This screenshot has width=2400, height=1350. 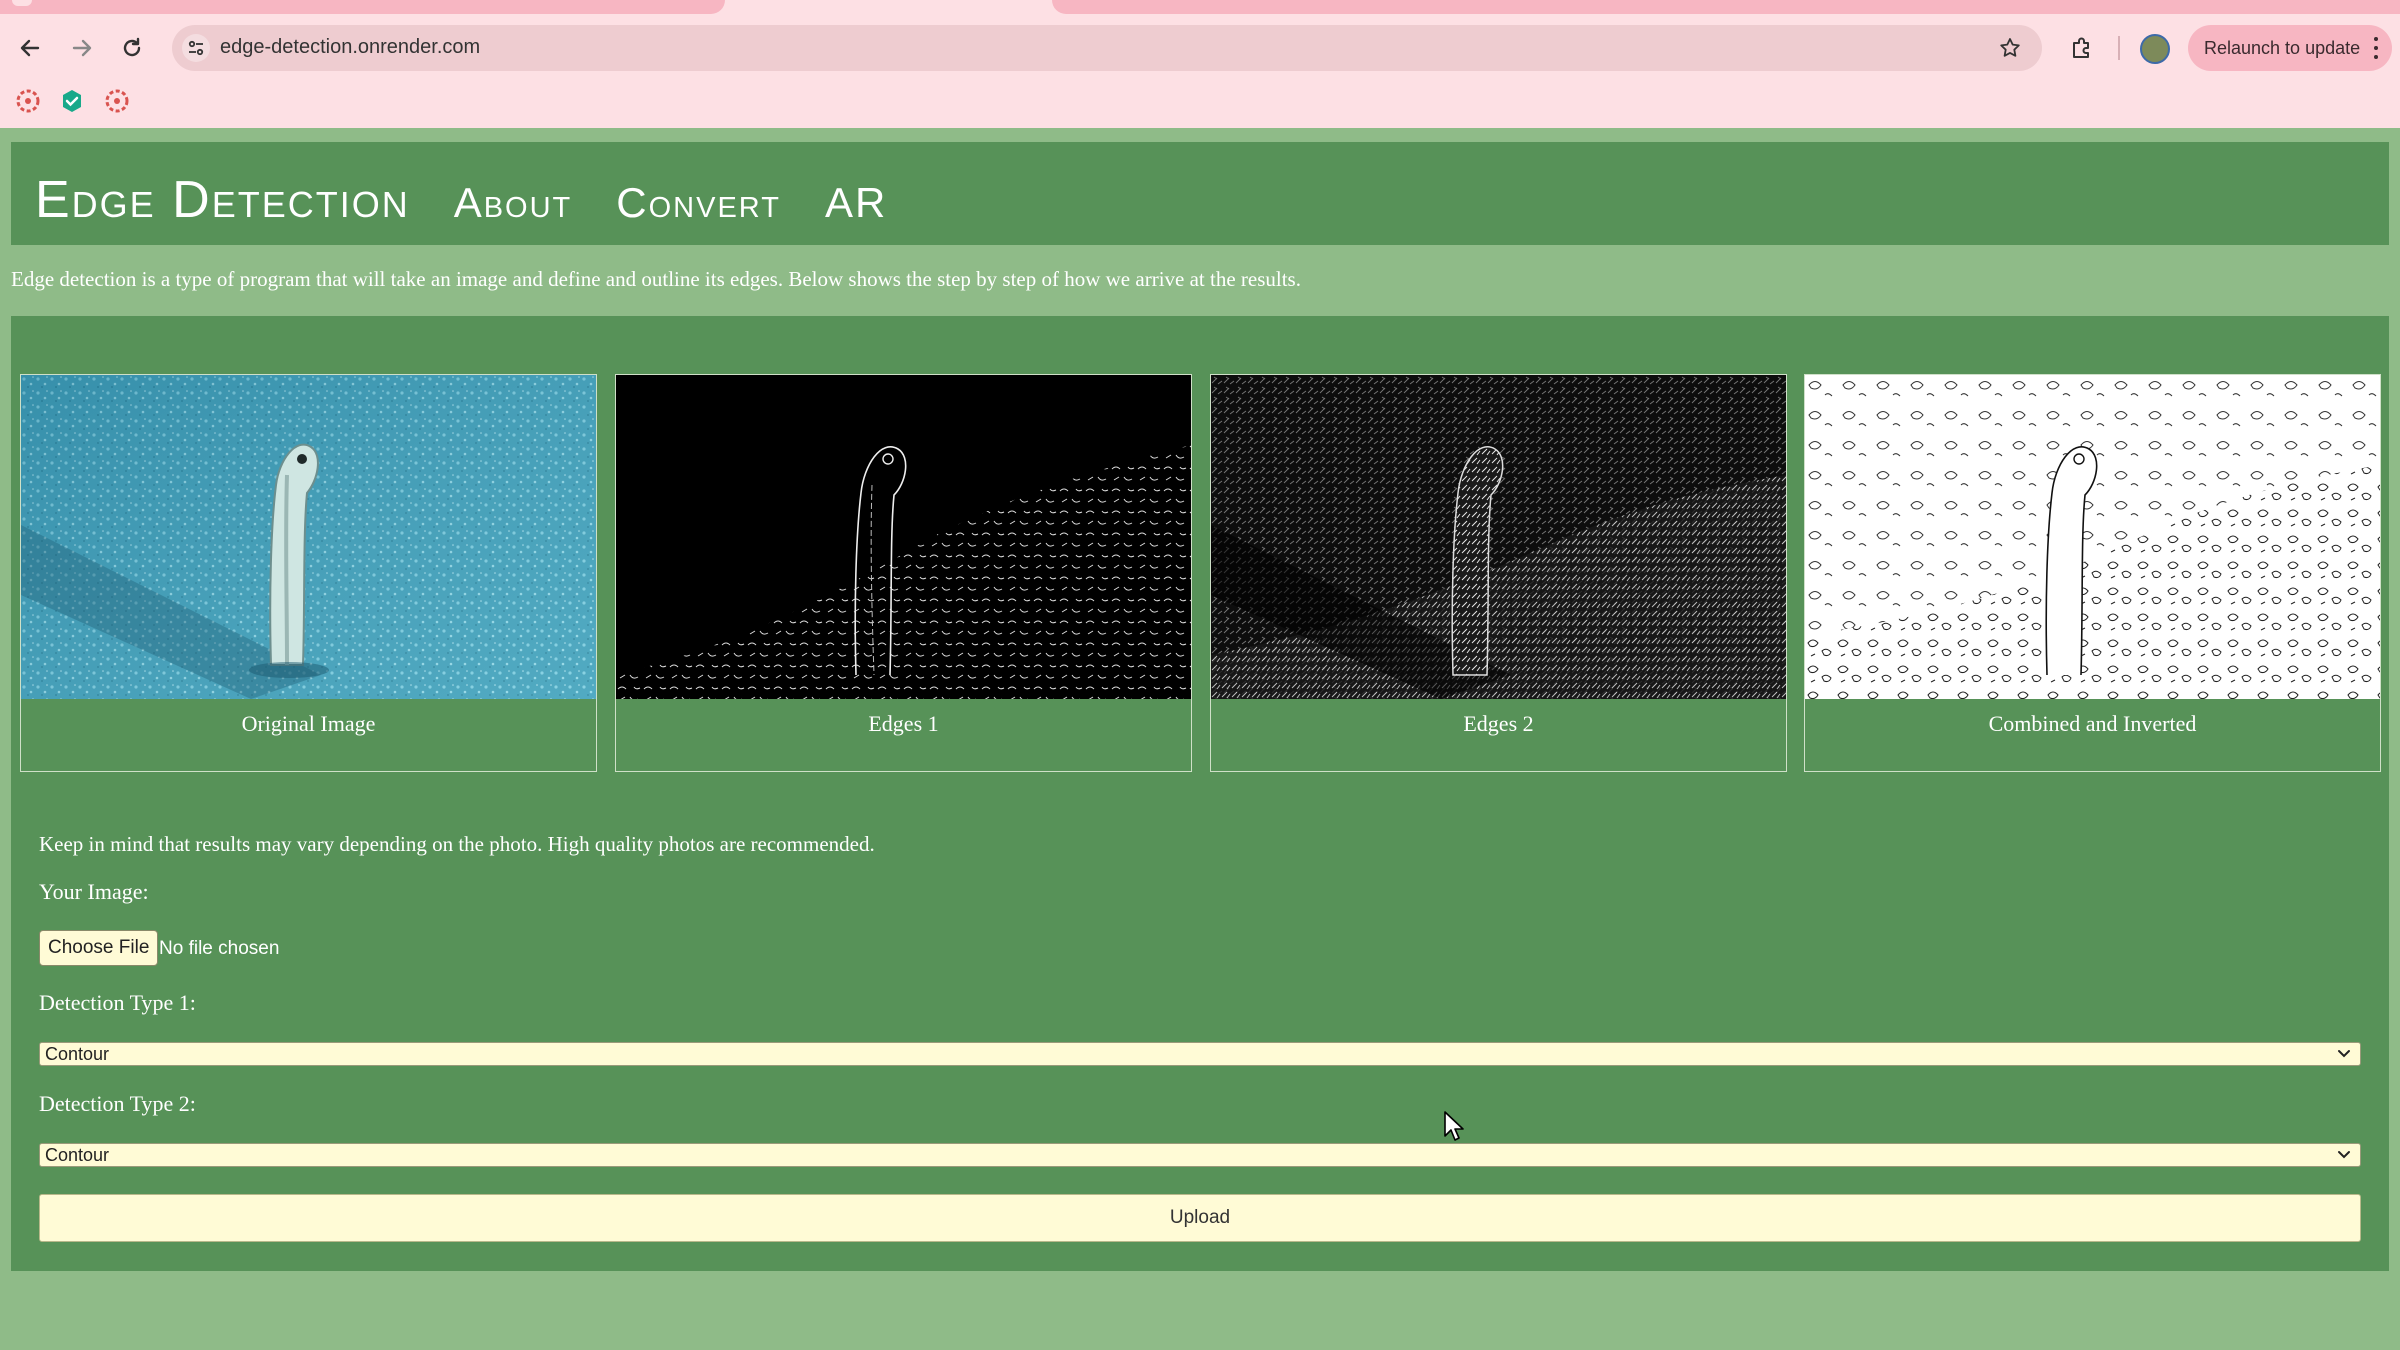 What do you see at coordinates (2092, 537) in the screenshot?
I see `combined-inverted-image` at bounding box center [2092, 537].